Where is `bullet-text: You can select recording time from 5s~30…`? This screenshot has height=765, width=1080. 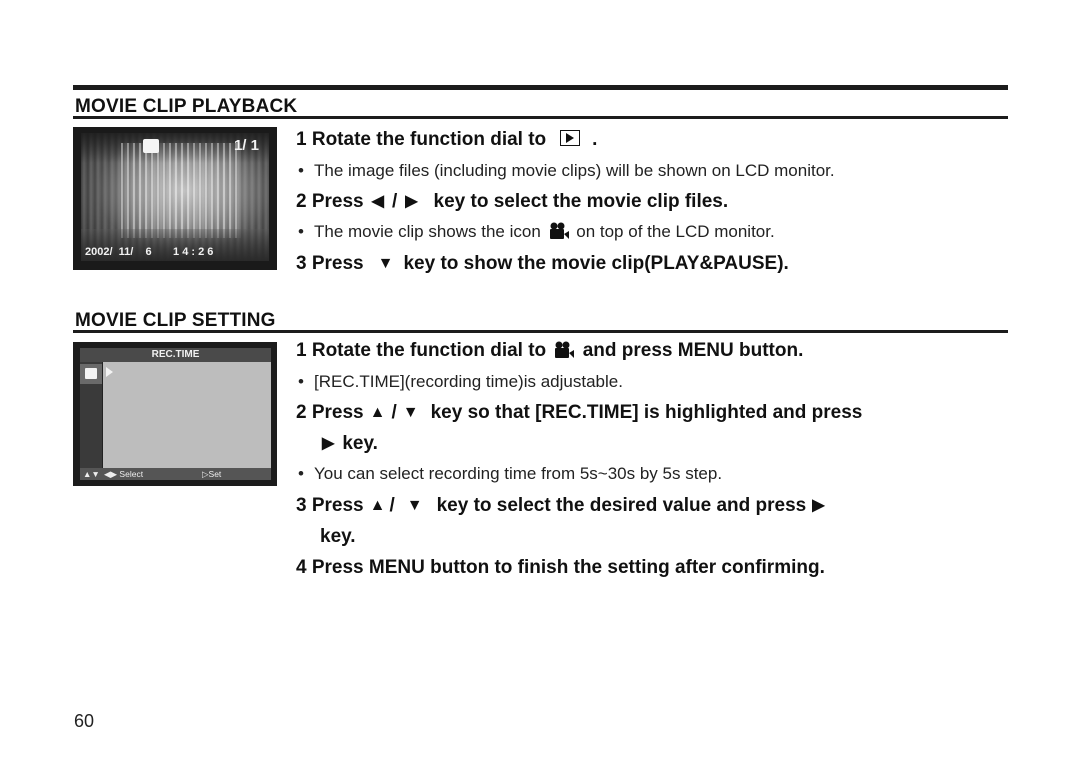 bullet-text: You can select recording time from 5s~30… is located at coordinates (518, 473).